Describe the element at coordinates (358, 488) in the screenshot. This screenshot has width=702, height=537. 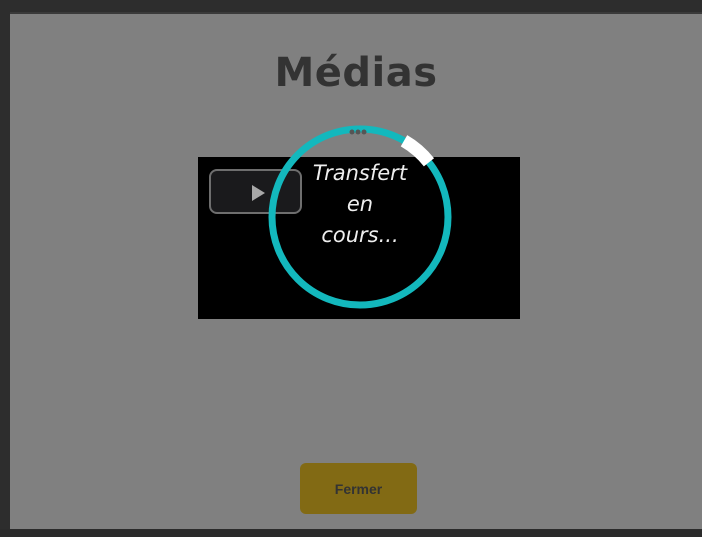
I see `close-button: Fermer` at that location.